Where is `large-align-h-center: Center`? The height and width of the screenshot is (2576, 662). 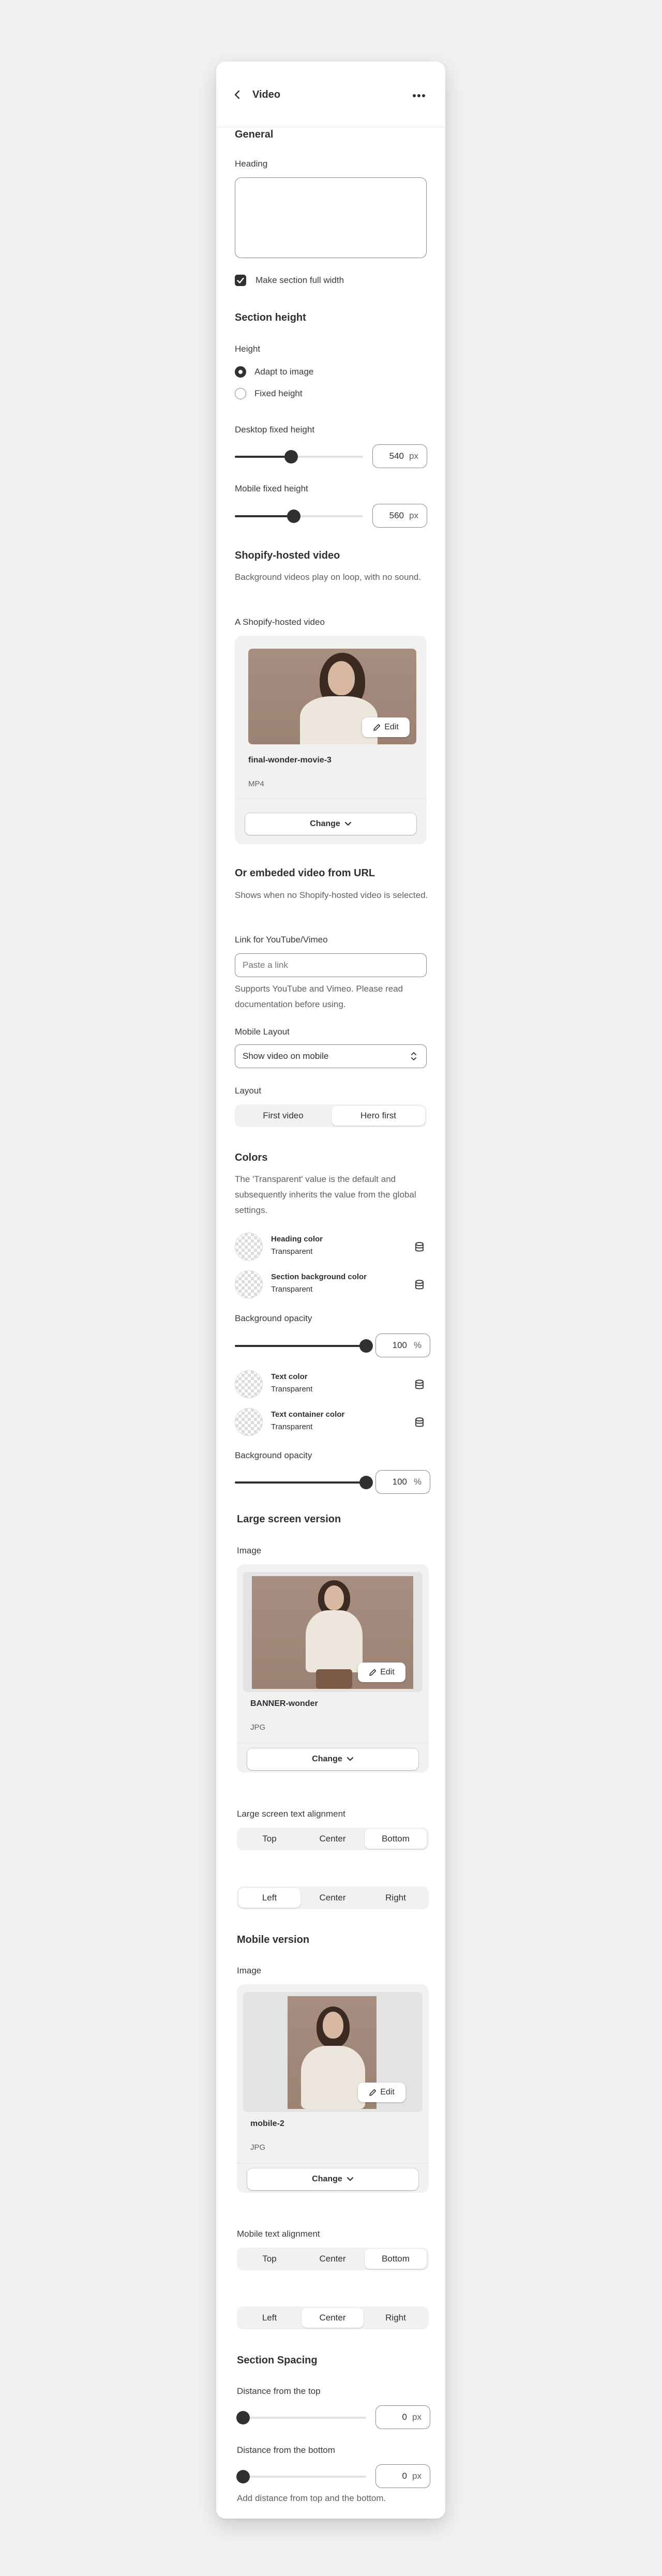
large-align-h-center: Center is located at coordinates (333, 1898).